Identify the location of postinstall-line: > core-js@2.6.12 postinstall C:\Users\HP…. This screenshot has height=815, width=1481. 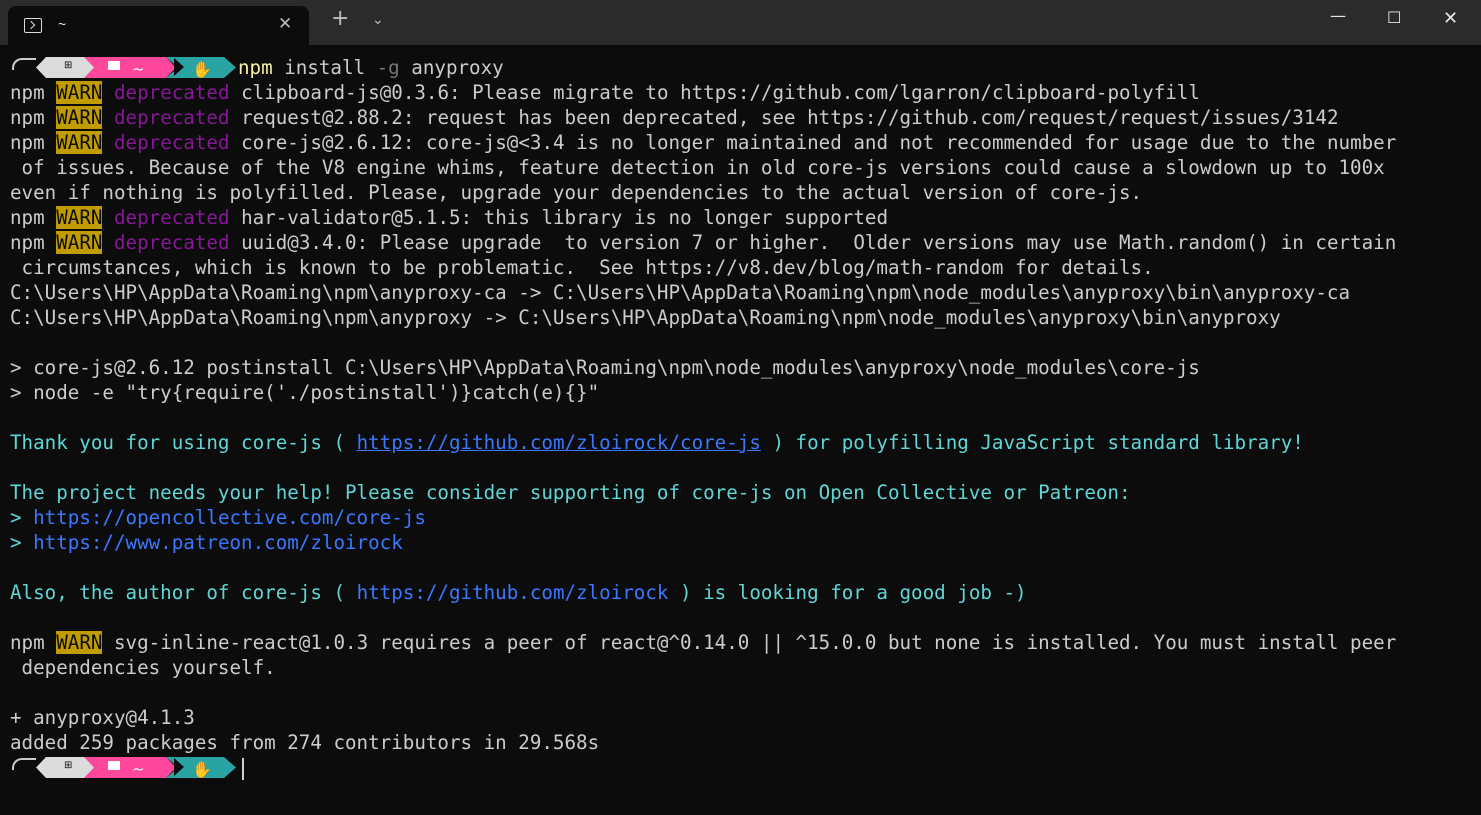
(605, 367).